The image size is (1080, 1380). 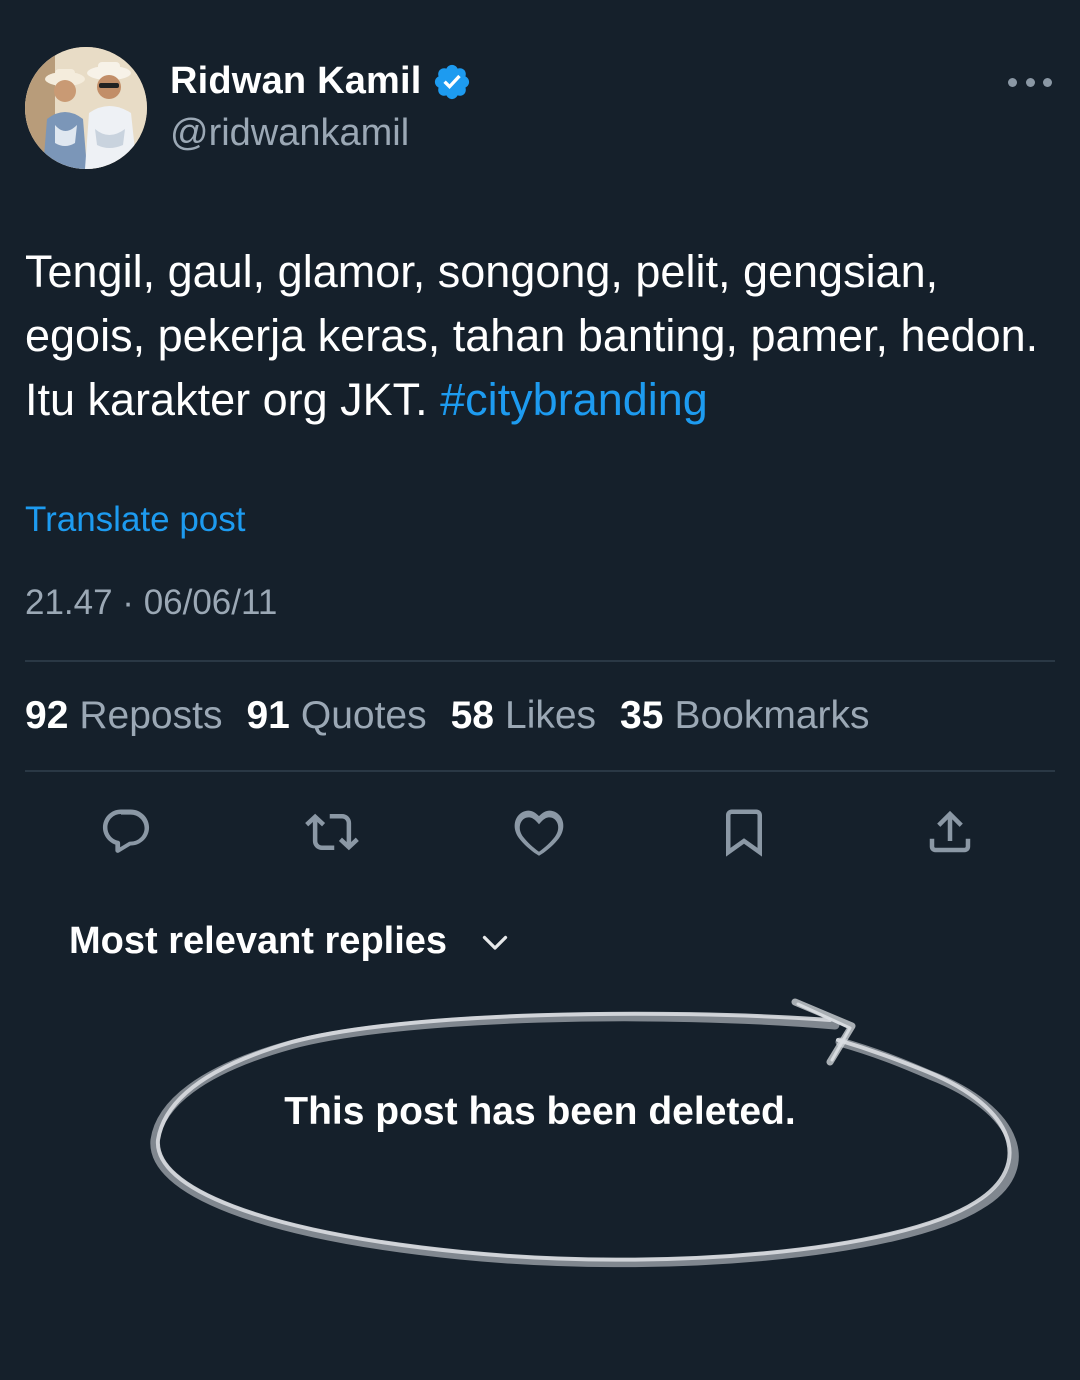 What do you see at coordinates (574, 399) in the screenshot?
I see `hashtag-link: #citybranding` at bounding box center [574, 399].